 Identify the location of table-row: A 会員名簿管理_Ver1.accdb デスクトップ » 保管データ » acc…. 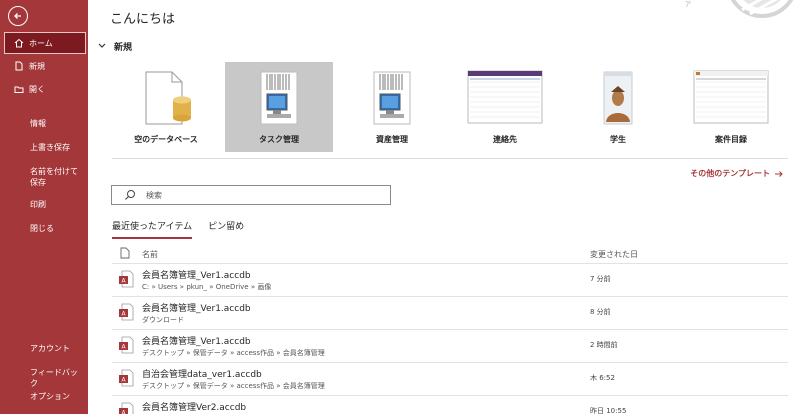
(450, 345).